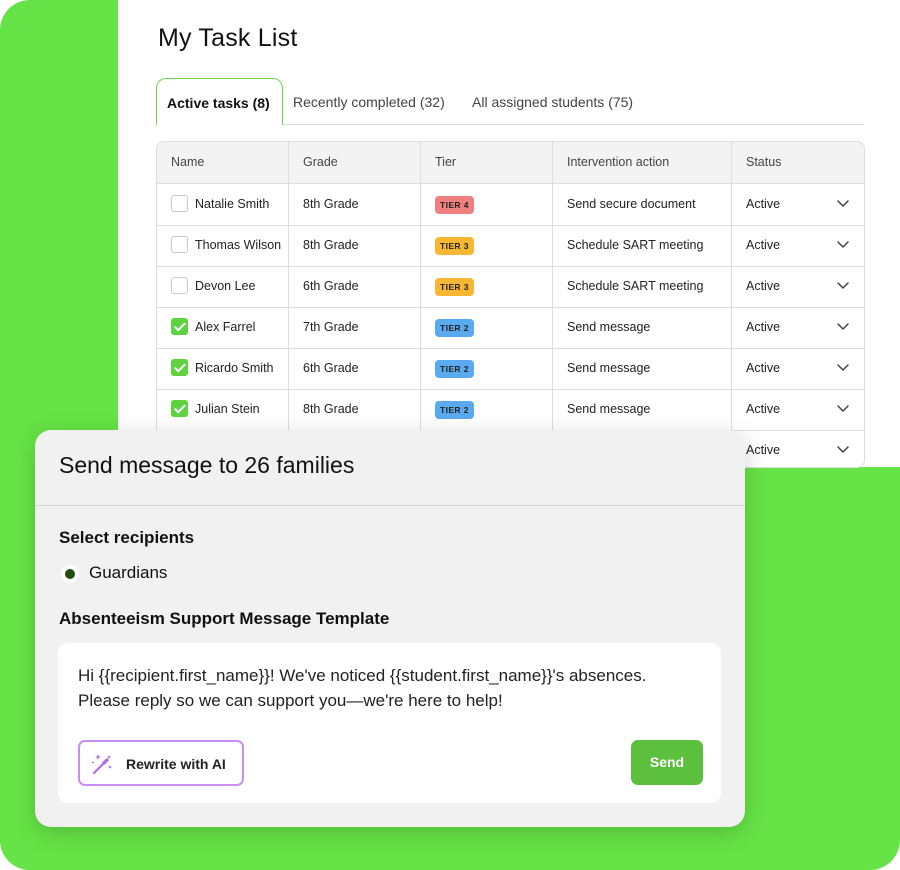 The height and width of the screenshot is (870, 900). What do you see at coordinates (238, 245) in the screenshot?
I see `student-name: Thomas Wilson` at bounding box center [238, 245].